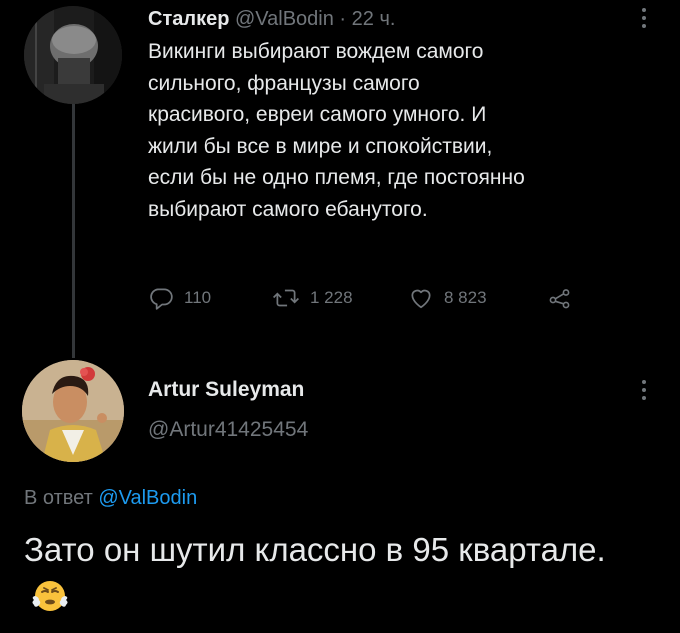 Image resolution: width=680 pixels, height=633 pixels. Describe the element at coordinates (188, 19) in the screenshot. I see `author-name: Сталкер` at that location.